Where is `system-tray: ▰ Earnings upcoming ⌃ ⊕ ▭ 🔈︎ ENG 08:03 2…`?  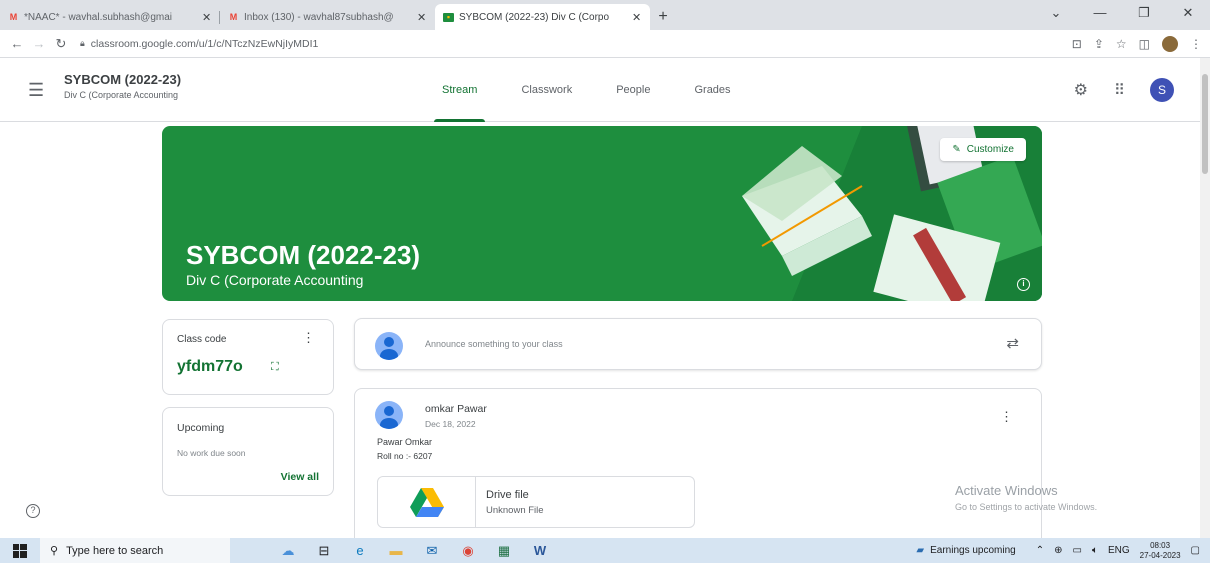 system-tray: ▰ Earnings upcoming ⌃ ⊕ ▭ 🔈︎ ENG 08:03 2… is located at coordinates (1063, 550).